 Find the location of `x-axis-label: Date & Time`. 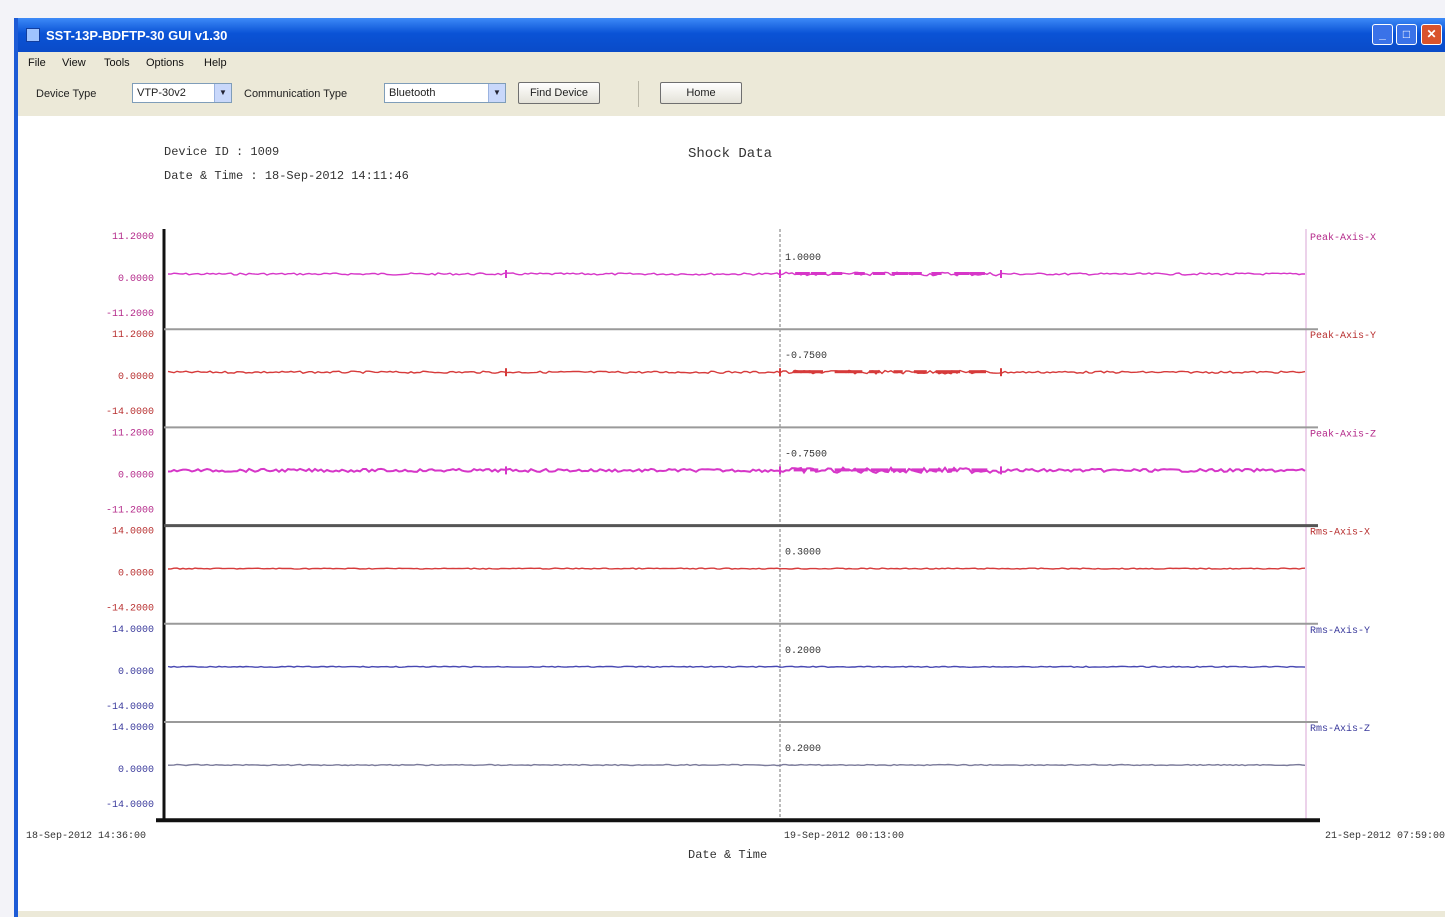

x-axis-label: Date & Time is located at coordinates (727, 855).